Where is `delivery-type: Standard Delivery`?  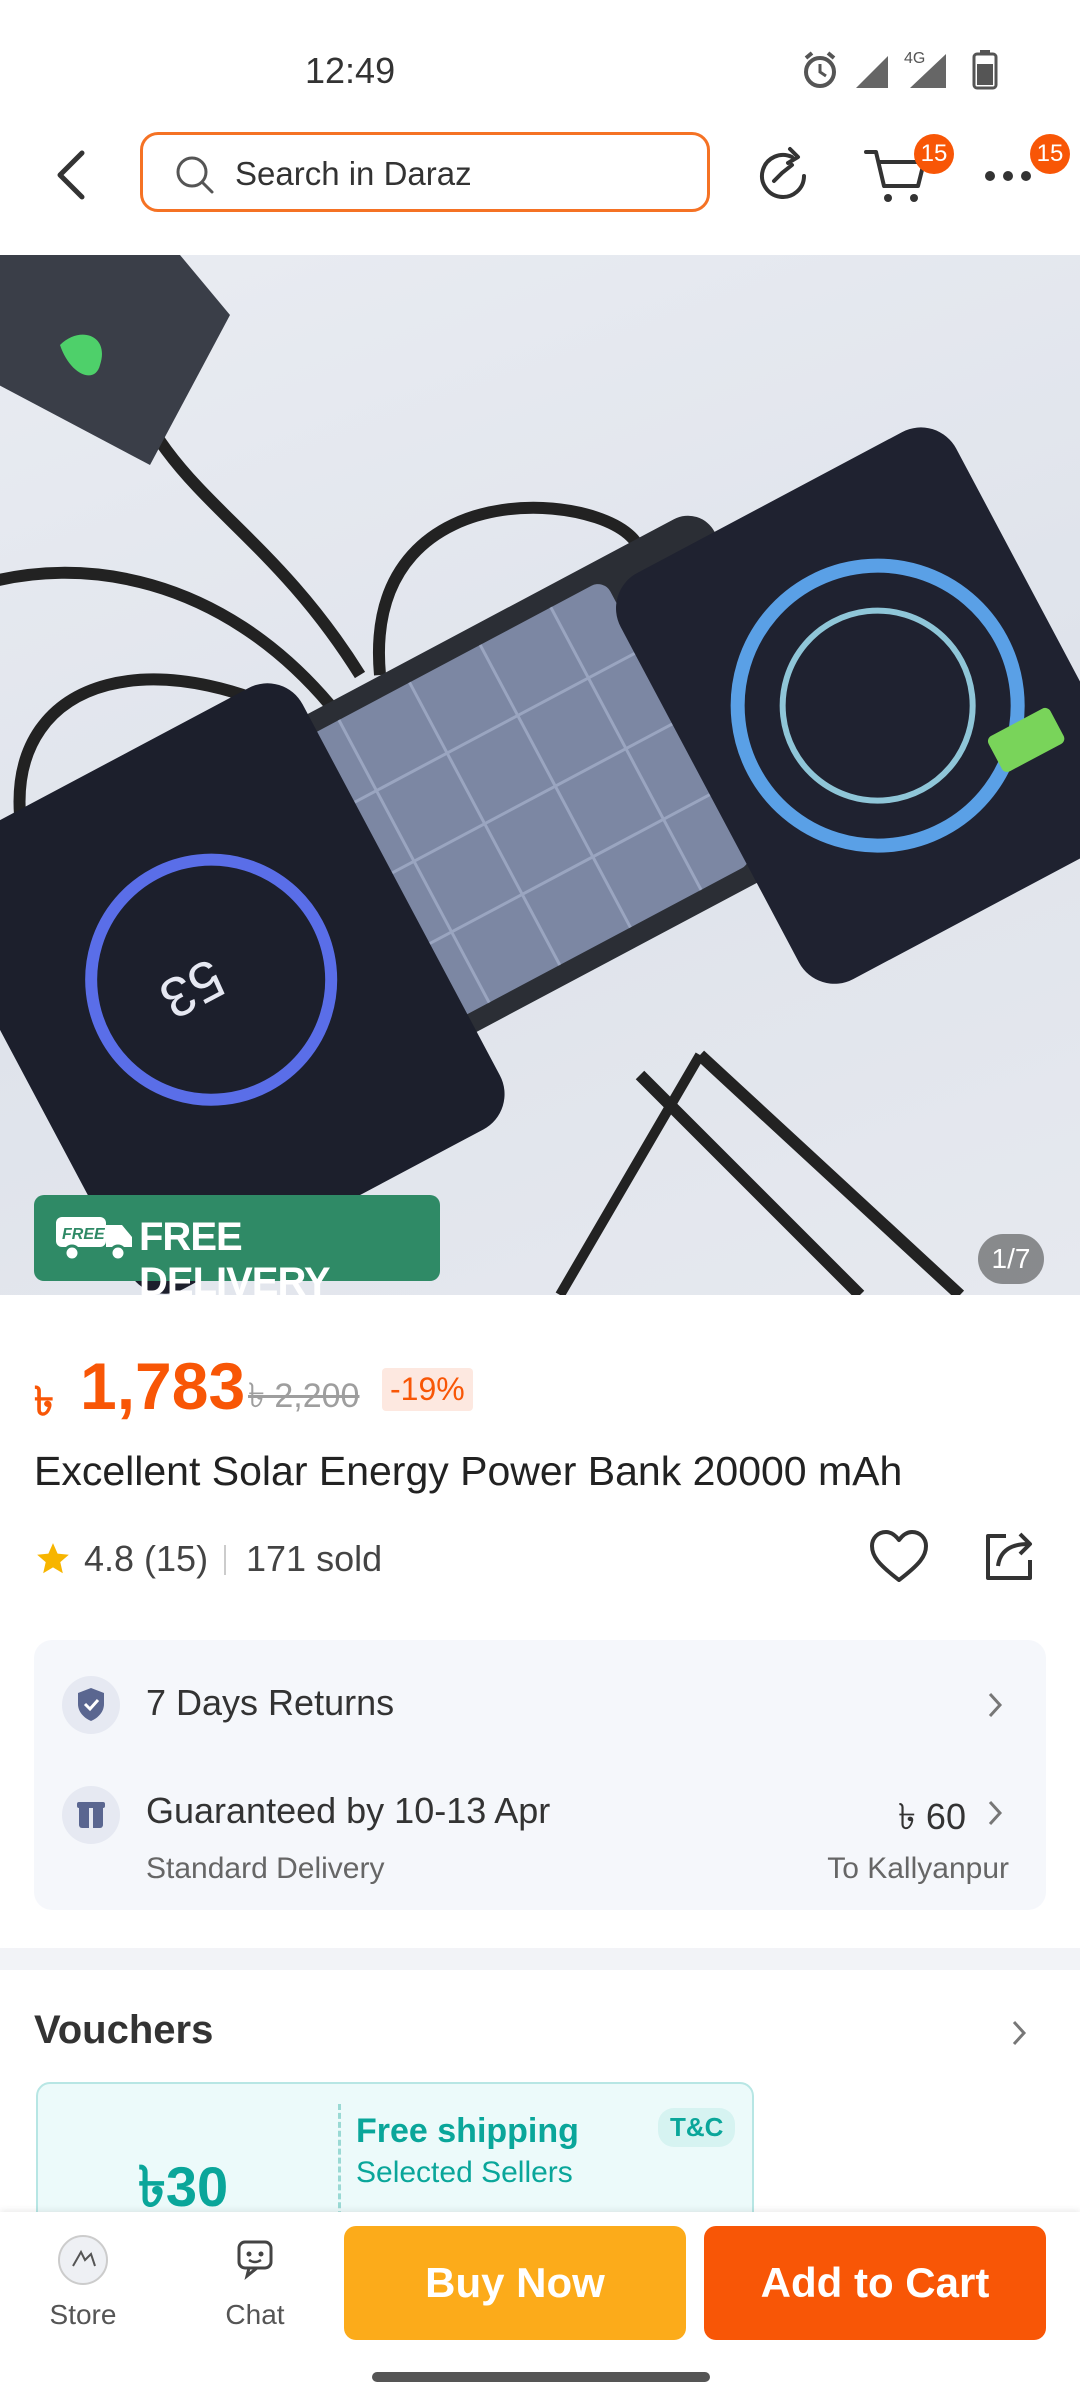
delivery-type: Standard Delivery is located at coordinates (265, 1868).